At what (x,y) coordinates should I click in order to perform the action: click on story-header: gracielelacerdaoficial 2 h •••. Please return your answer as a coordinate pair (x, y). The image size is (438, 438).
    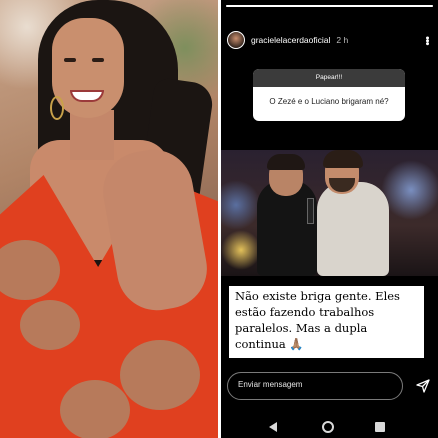
    Looking at the image, I should click on (330, 40).